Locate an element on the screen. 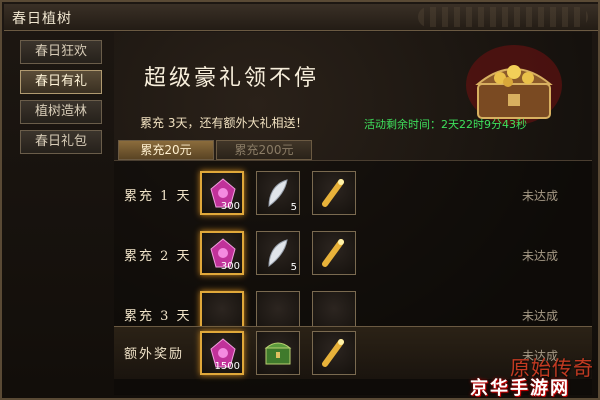 Image resolution: width=600 pixels, height=400 pixels. sidebar-item-spring-carnival: 春日狂欢 is located at coordinates (61, 52).